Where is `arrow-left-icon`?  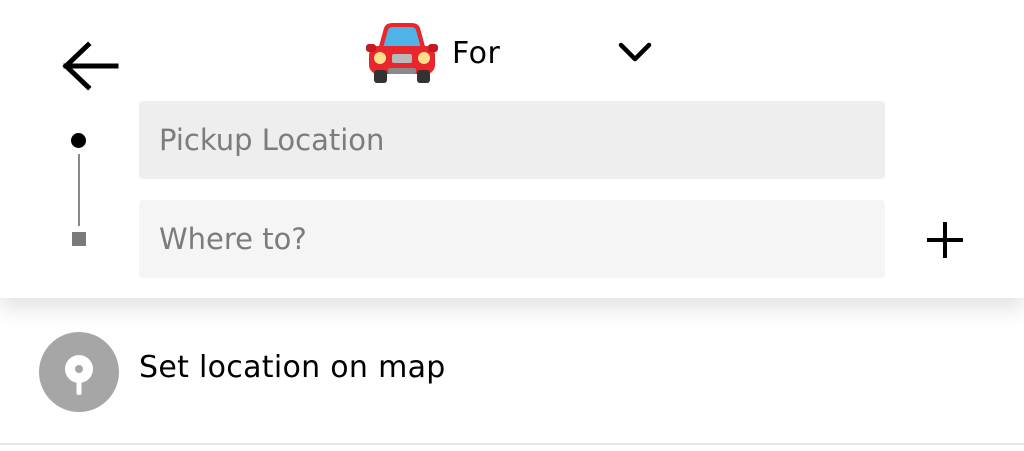
arrow-left-icon is located at coordinates (90, 66).